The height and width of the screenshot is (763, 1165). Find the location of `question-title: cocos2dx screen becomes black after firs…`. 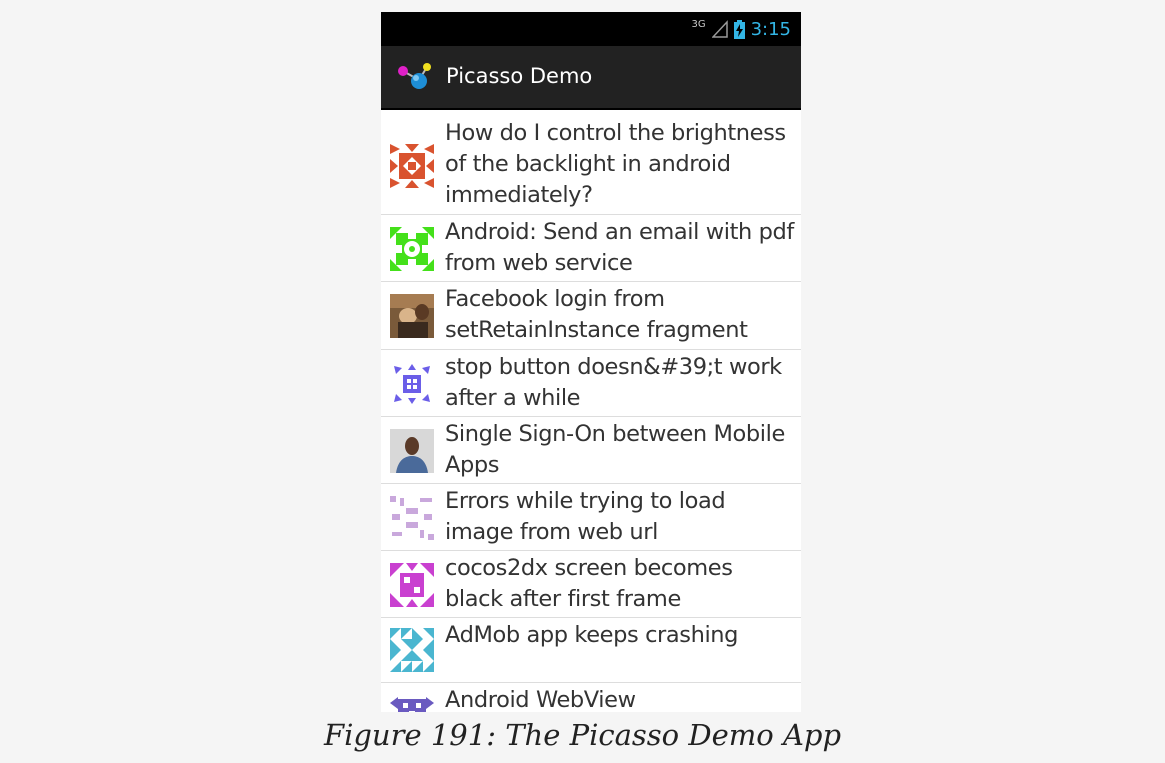

question-title: cocos2dx screen becomes black after firs… is located at coordinates (589, 583).